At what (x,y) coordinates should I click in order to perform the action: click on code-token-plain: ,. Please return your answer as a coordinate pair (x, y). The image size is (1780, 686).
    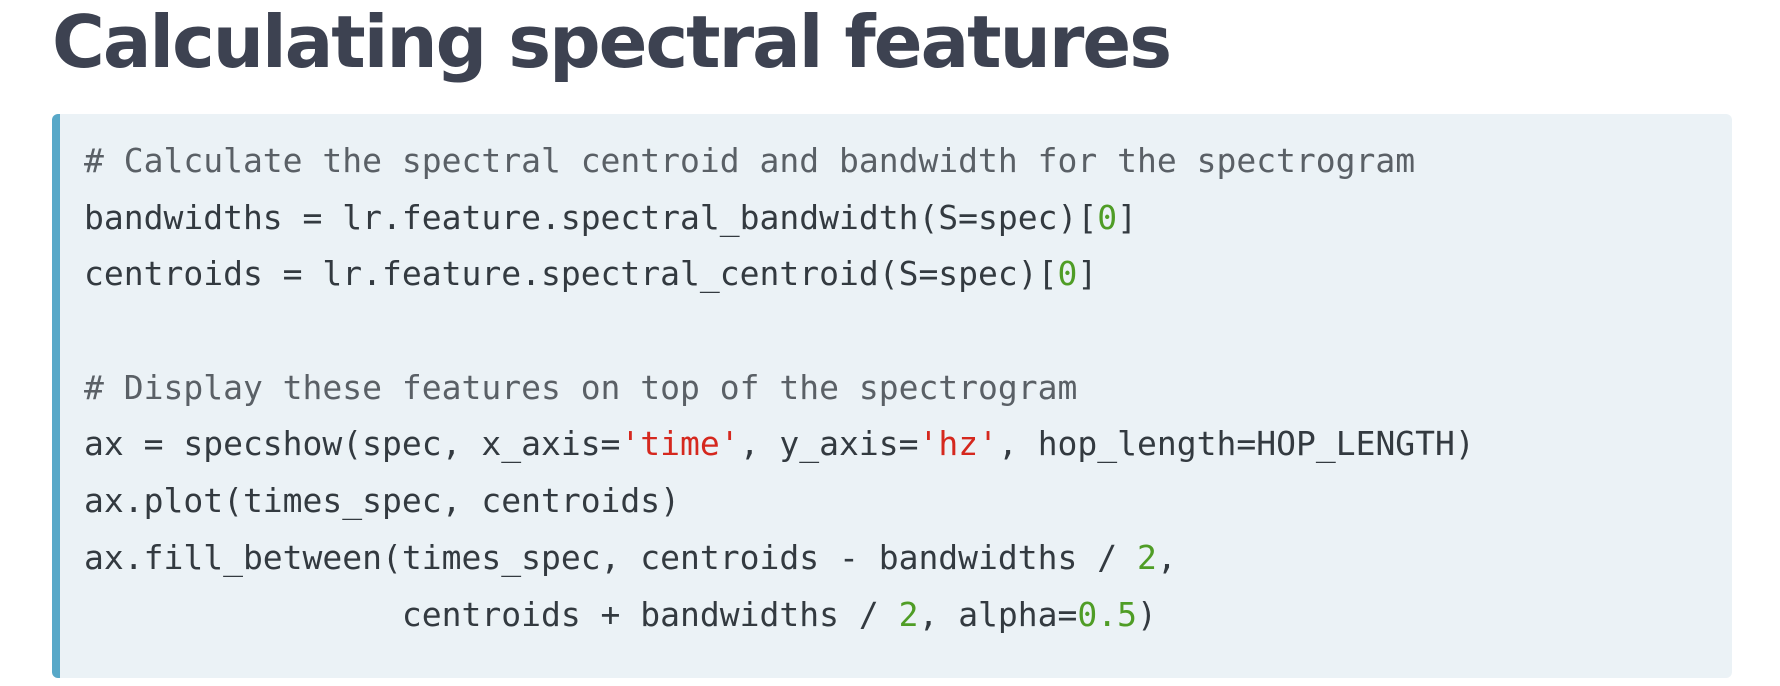
    Looking at the image, I should click on (1166, 557).